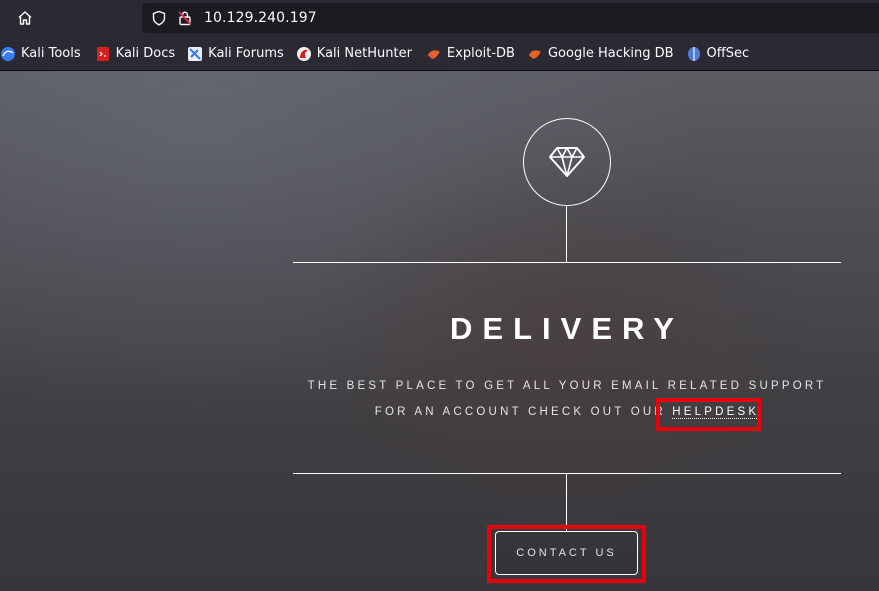  I want to click on diamond-icon, so click(567, 162).